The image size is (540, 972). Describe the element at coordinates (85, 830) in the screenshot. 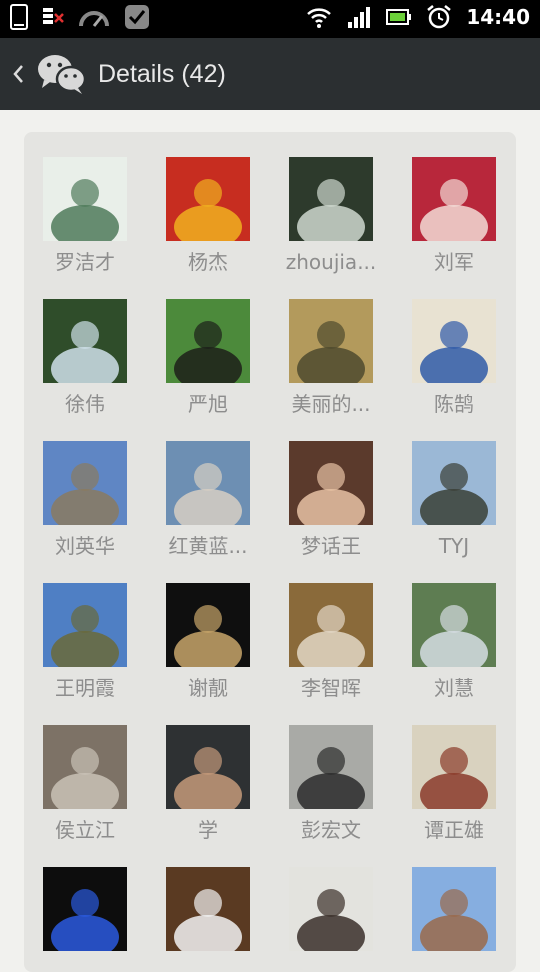

I see `member-name: 侯立江` at that location.